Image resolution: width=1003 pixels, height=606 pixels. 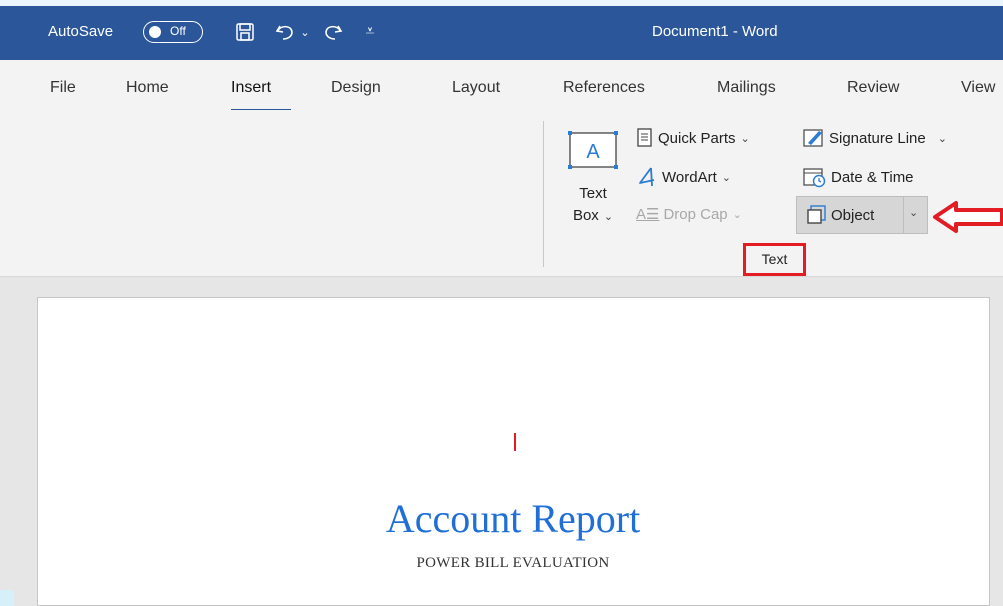 I want to click on document-subheading: POWER BILL EVALUATION, so click(x=501, y=563).